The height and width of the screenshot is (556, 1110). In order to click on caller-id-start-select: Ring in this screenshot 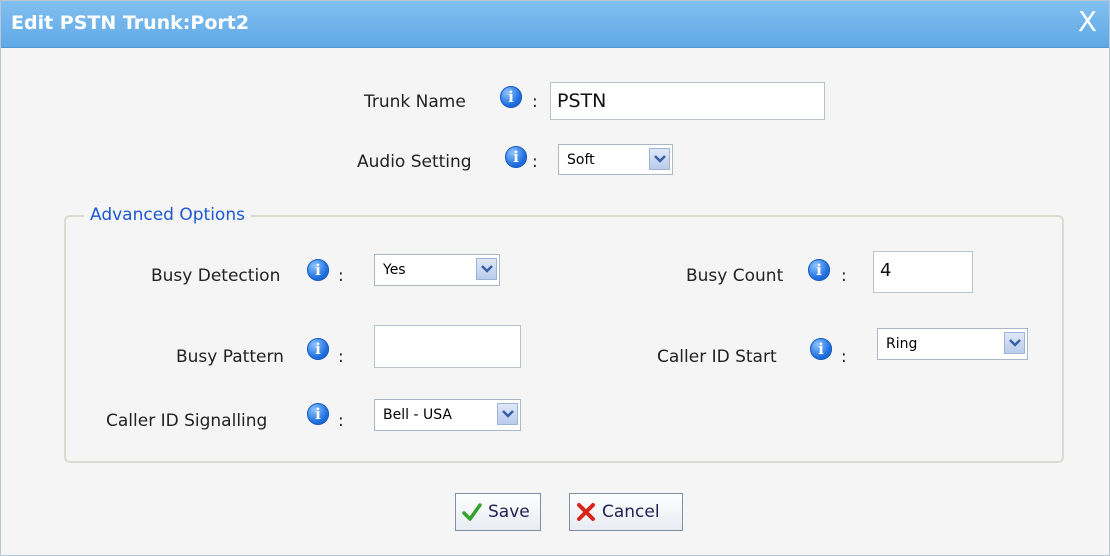, I will do `click(952, 344)`.